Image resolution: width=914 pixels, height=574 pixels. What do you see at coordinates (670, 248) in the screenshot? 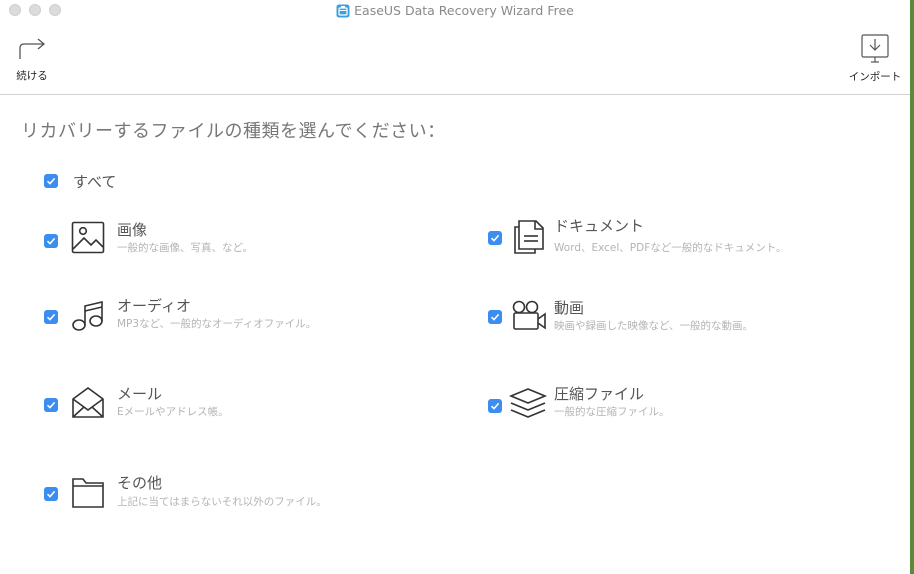
I see `category-description: Word、Excel、PDFなど一般的なドキュメント。` at bounding box center [670, 248].